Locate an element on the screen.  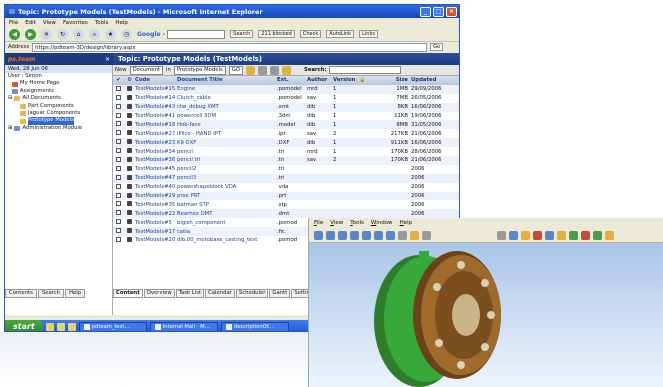
go-button: Go is located at coordinates (437, 47).